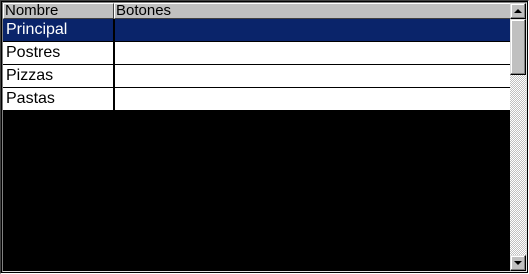 The image size is (529, 274). I want to click on cell-nombre: Postres, so click(59, 53).